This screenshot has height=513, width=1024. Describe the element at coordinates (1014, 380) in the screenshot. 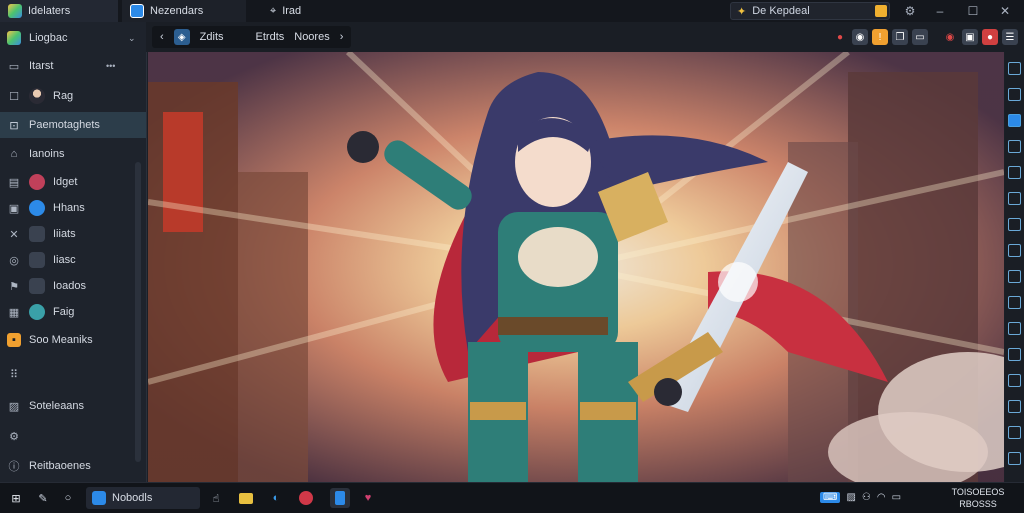

I see `rail-eco-icon` at that location.